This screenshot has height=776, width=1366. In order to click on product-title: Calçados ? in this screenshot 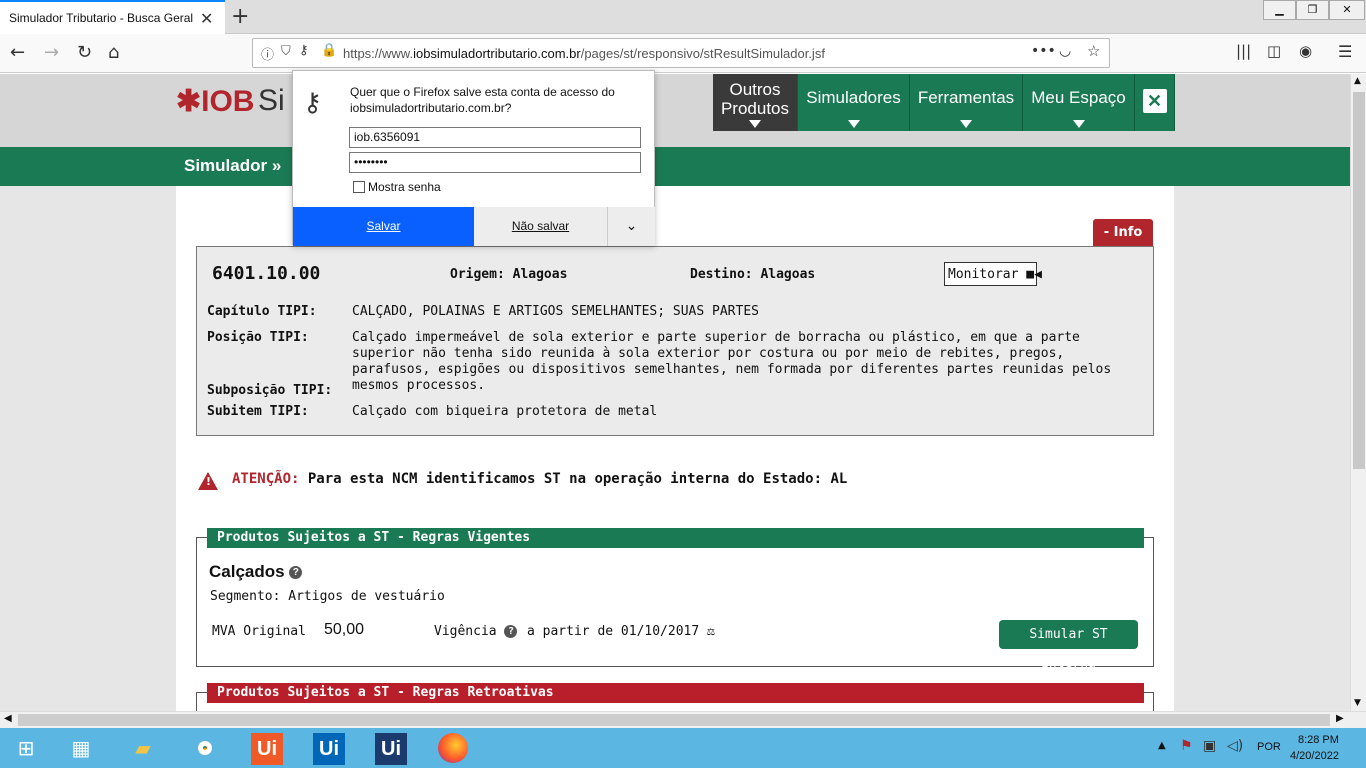, I will do `click(256, 572)`.